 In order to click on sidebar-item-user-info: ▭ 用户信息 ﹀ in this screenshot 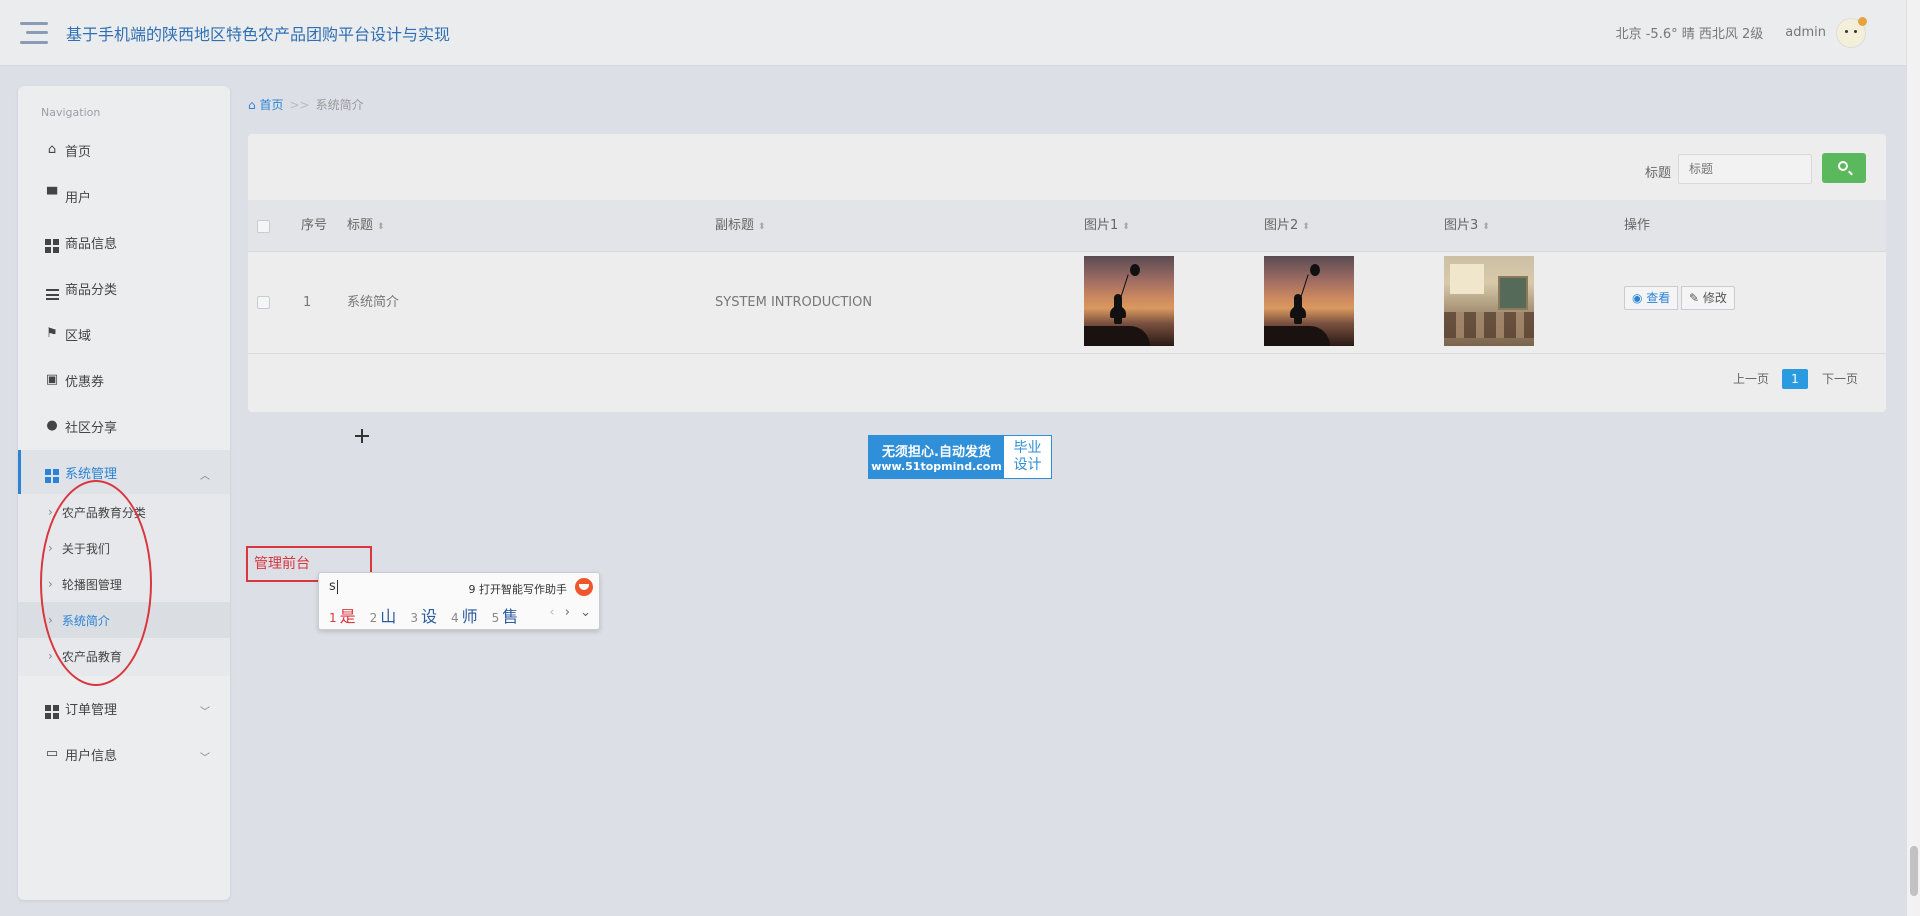, I will do `click(124, 754)`.